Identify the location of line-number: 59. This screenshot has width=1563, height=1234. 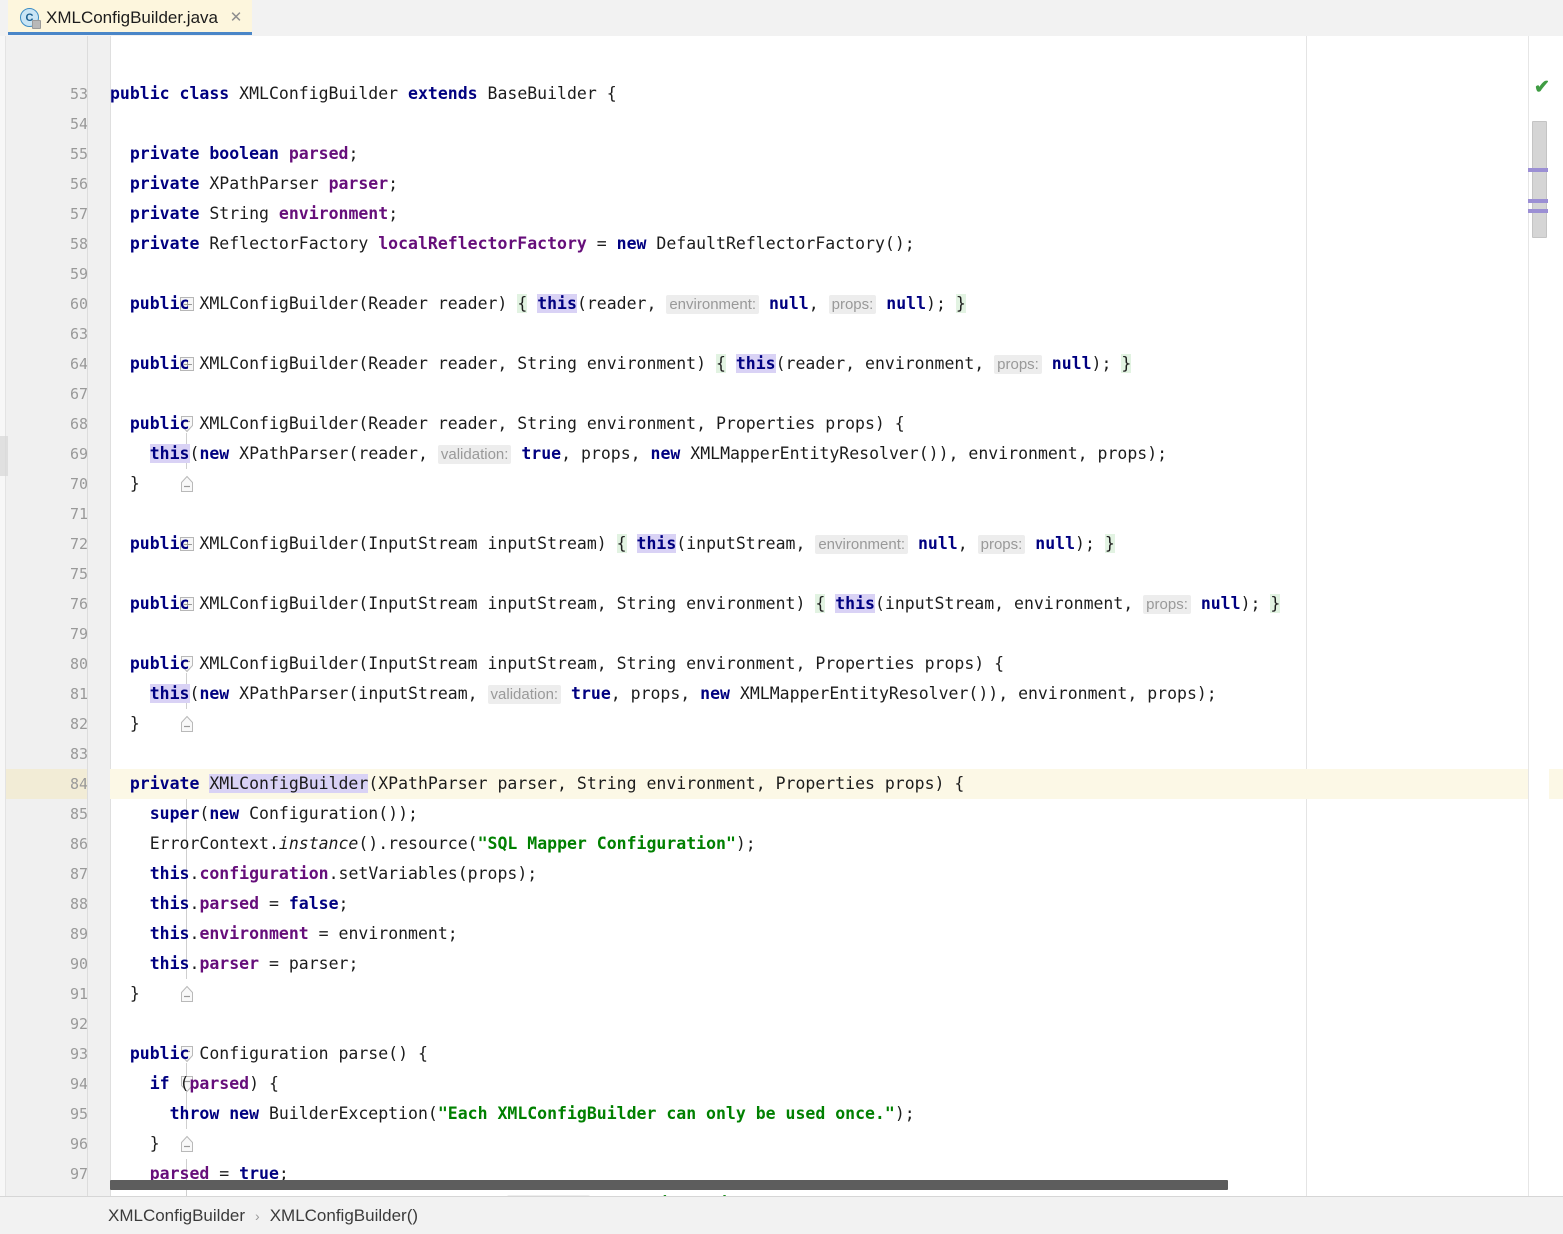
(48, 274).